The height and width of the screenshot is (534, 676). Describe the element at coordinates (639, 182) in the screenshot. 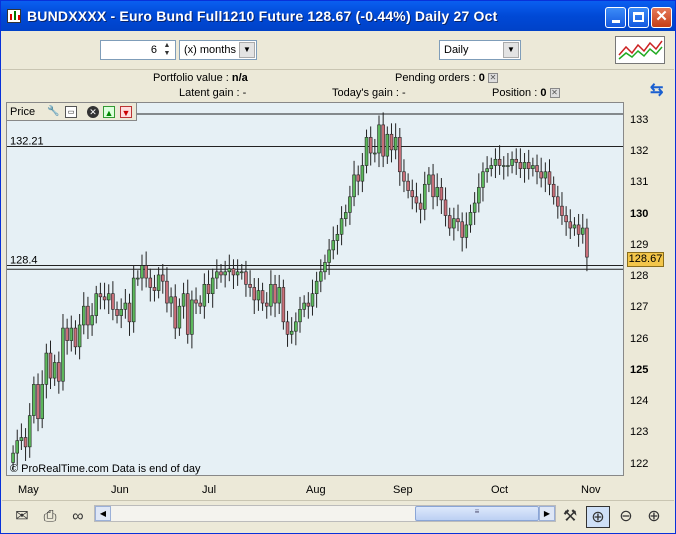

I see `price-tick-label: 131` at that location.